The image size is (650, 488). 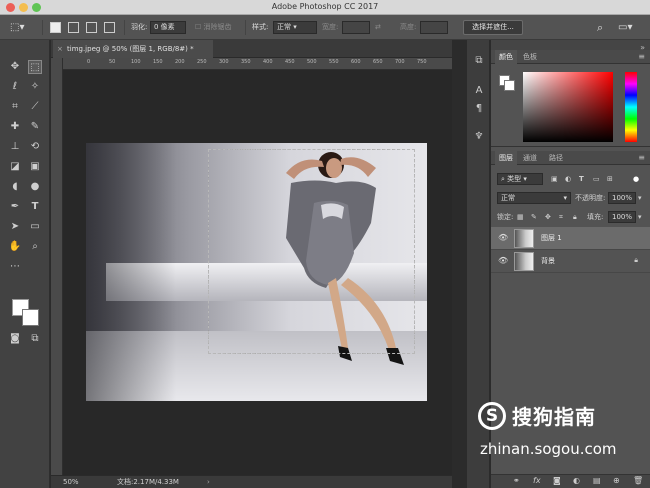 I want to click on brush-tool-icon: ✎, so click(x=35, y=127).